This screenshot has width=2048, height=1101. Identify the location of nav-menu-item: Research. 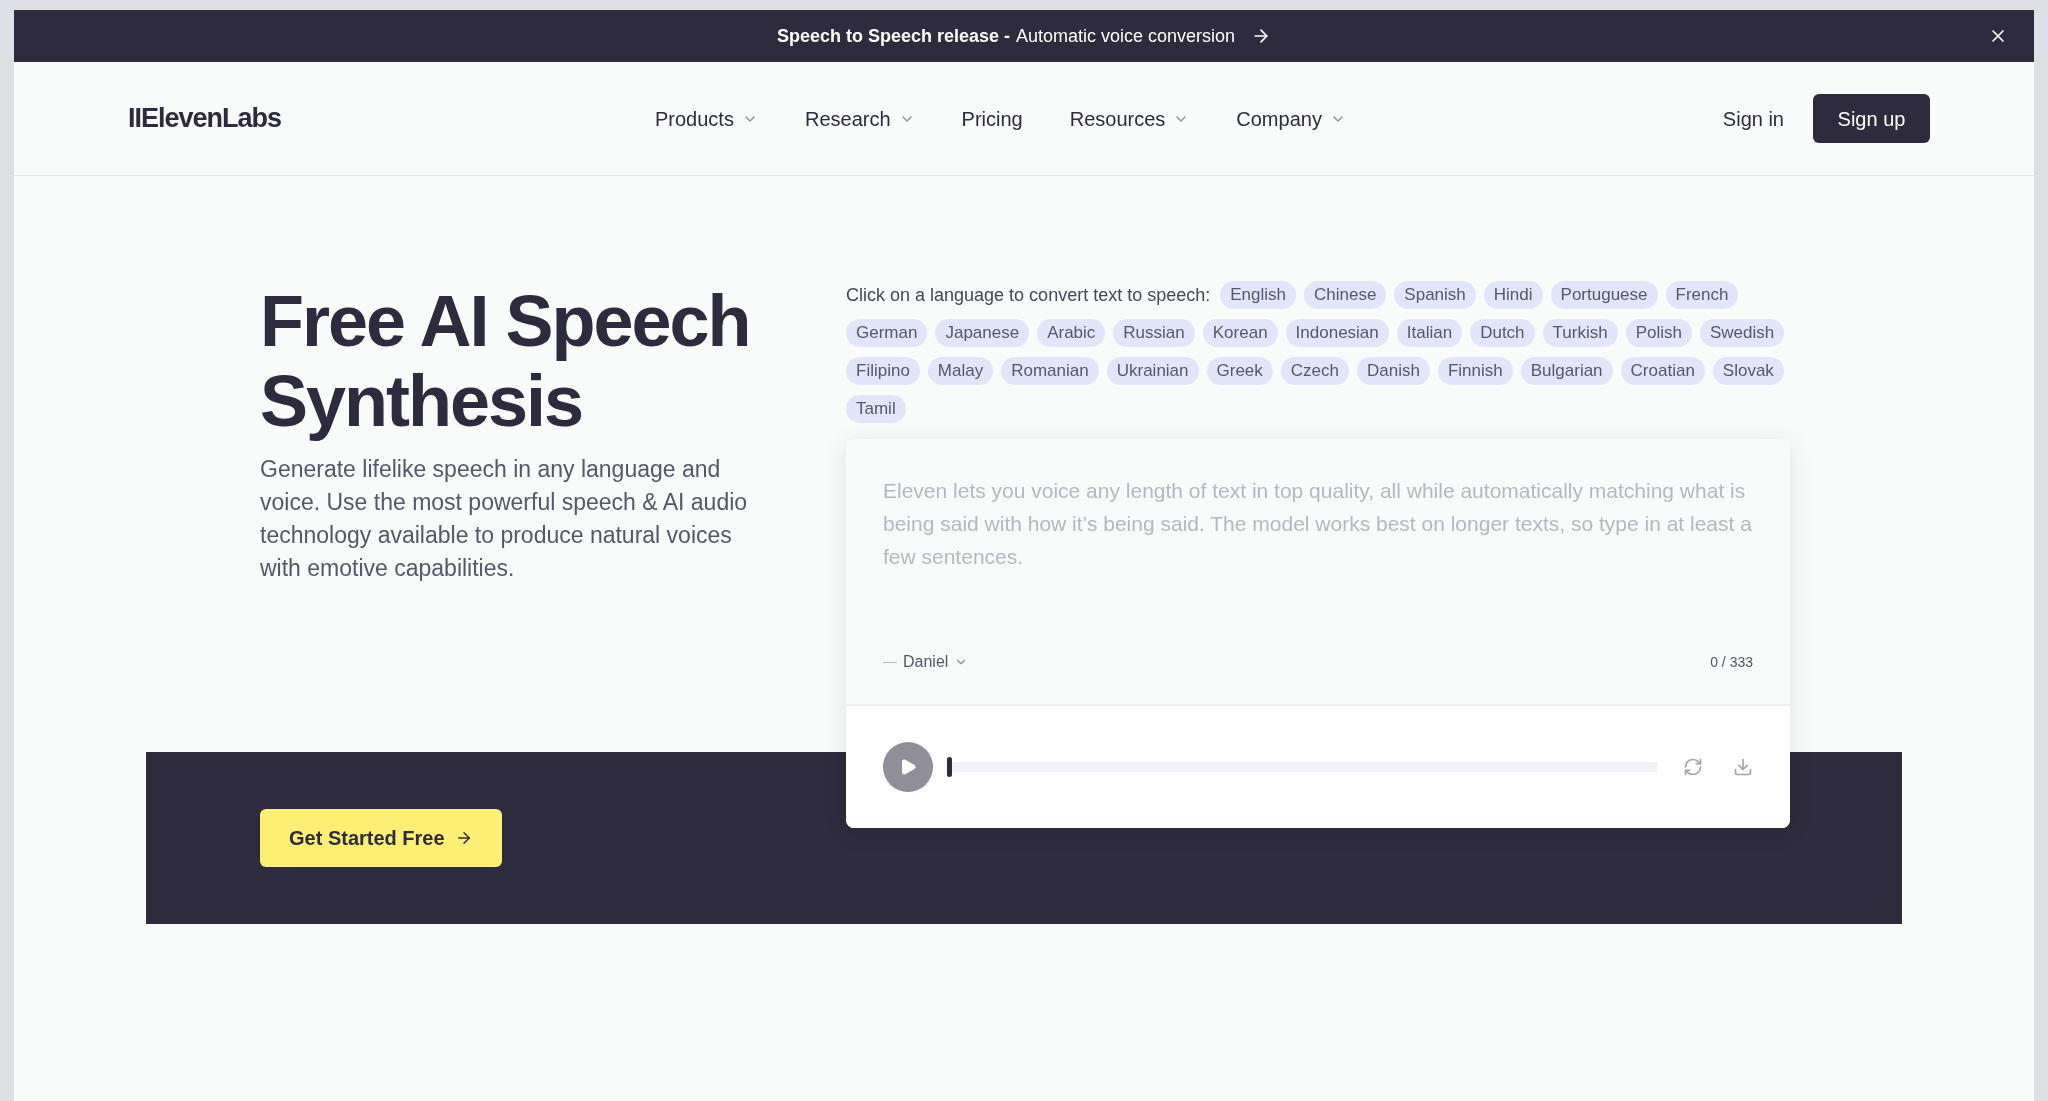
(859, 118).